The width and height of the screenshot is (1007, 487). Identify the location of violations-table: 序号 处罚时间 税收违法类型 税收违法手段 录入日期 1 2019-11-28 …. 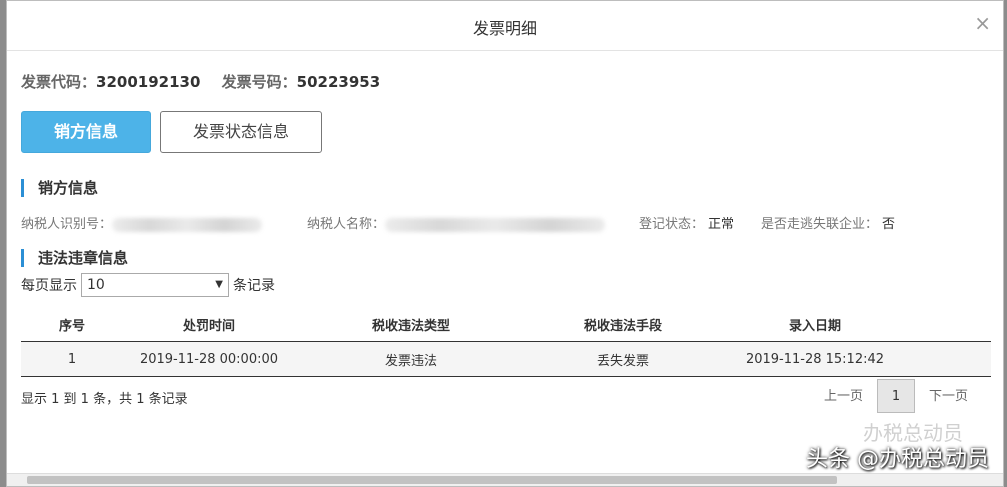
(506, 342).